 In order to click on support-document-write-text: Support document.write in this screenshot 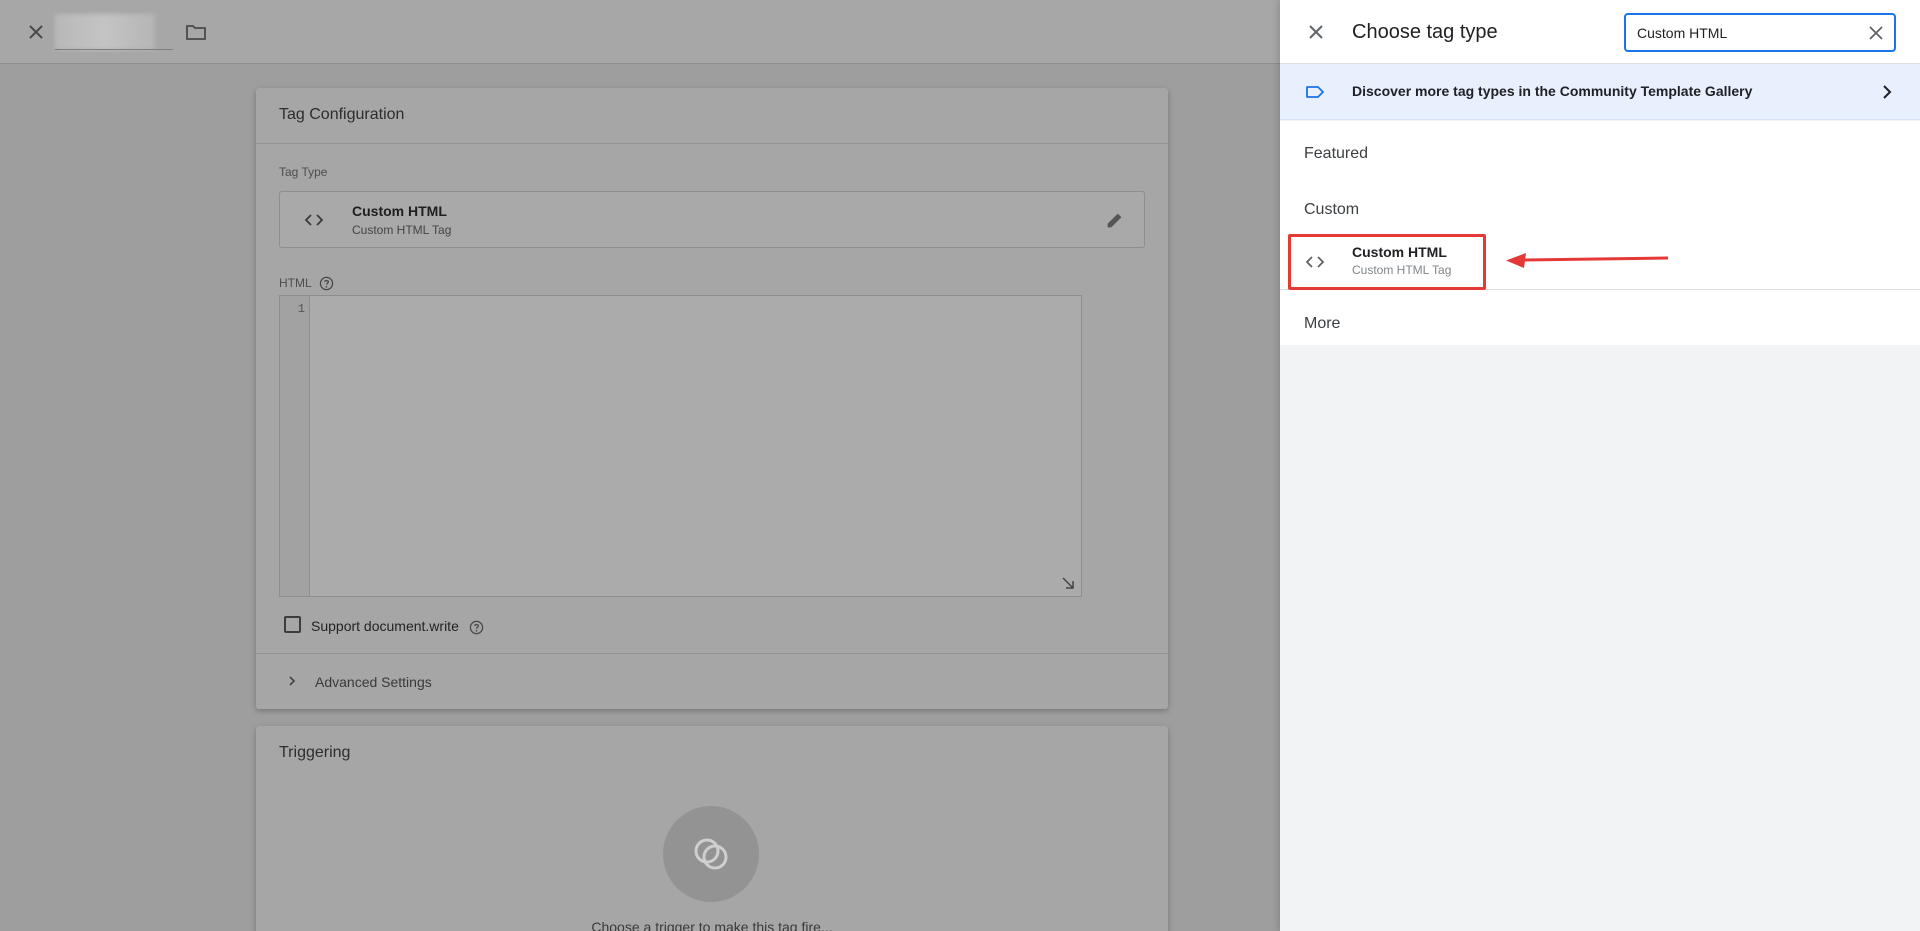, I will do `click(385, 626)`.